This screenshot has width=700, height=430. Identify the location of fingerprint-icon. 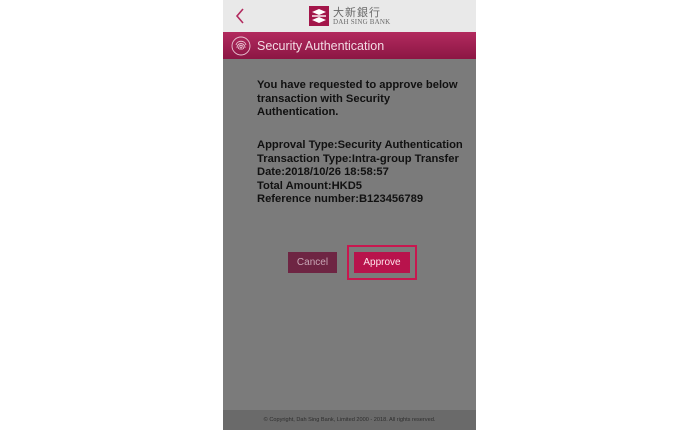
(241, 45).